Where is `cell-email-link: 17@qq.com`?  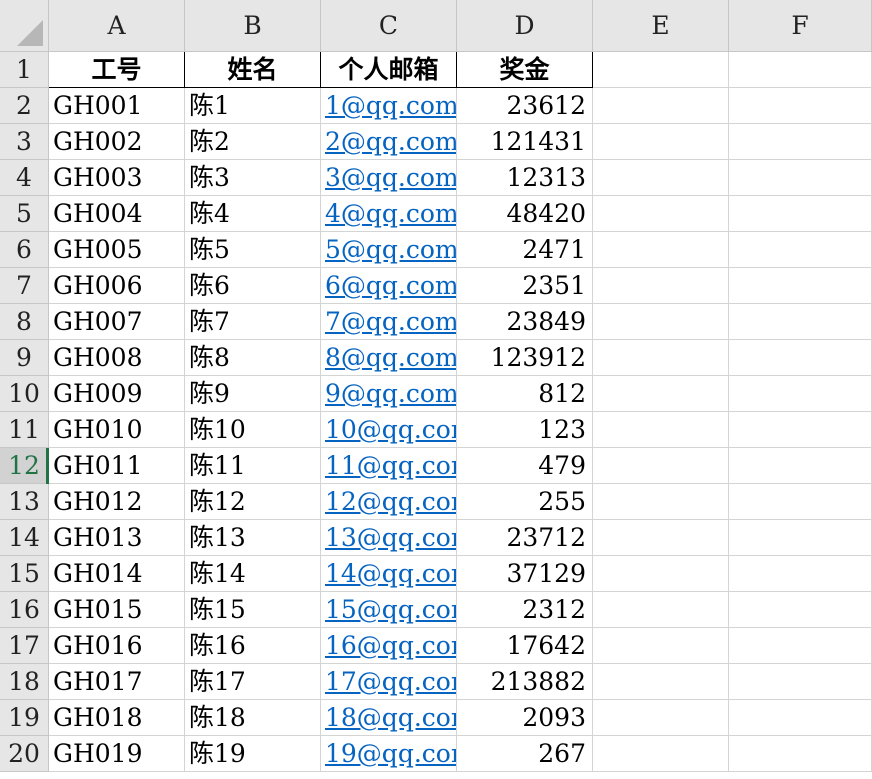 cell-email-link: 17@qq.com is located at coordinates (389, 682).